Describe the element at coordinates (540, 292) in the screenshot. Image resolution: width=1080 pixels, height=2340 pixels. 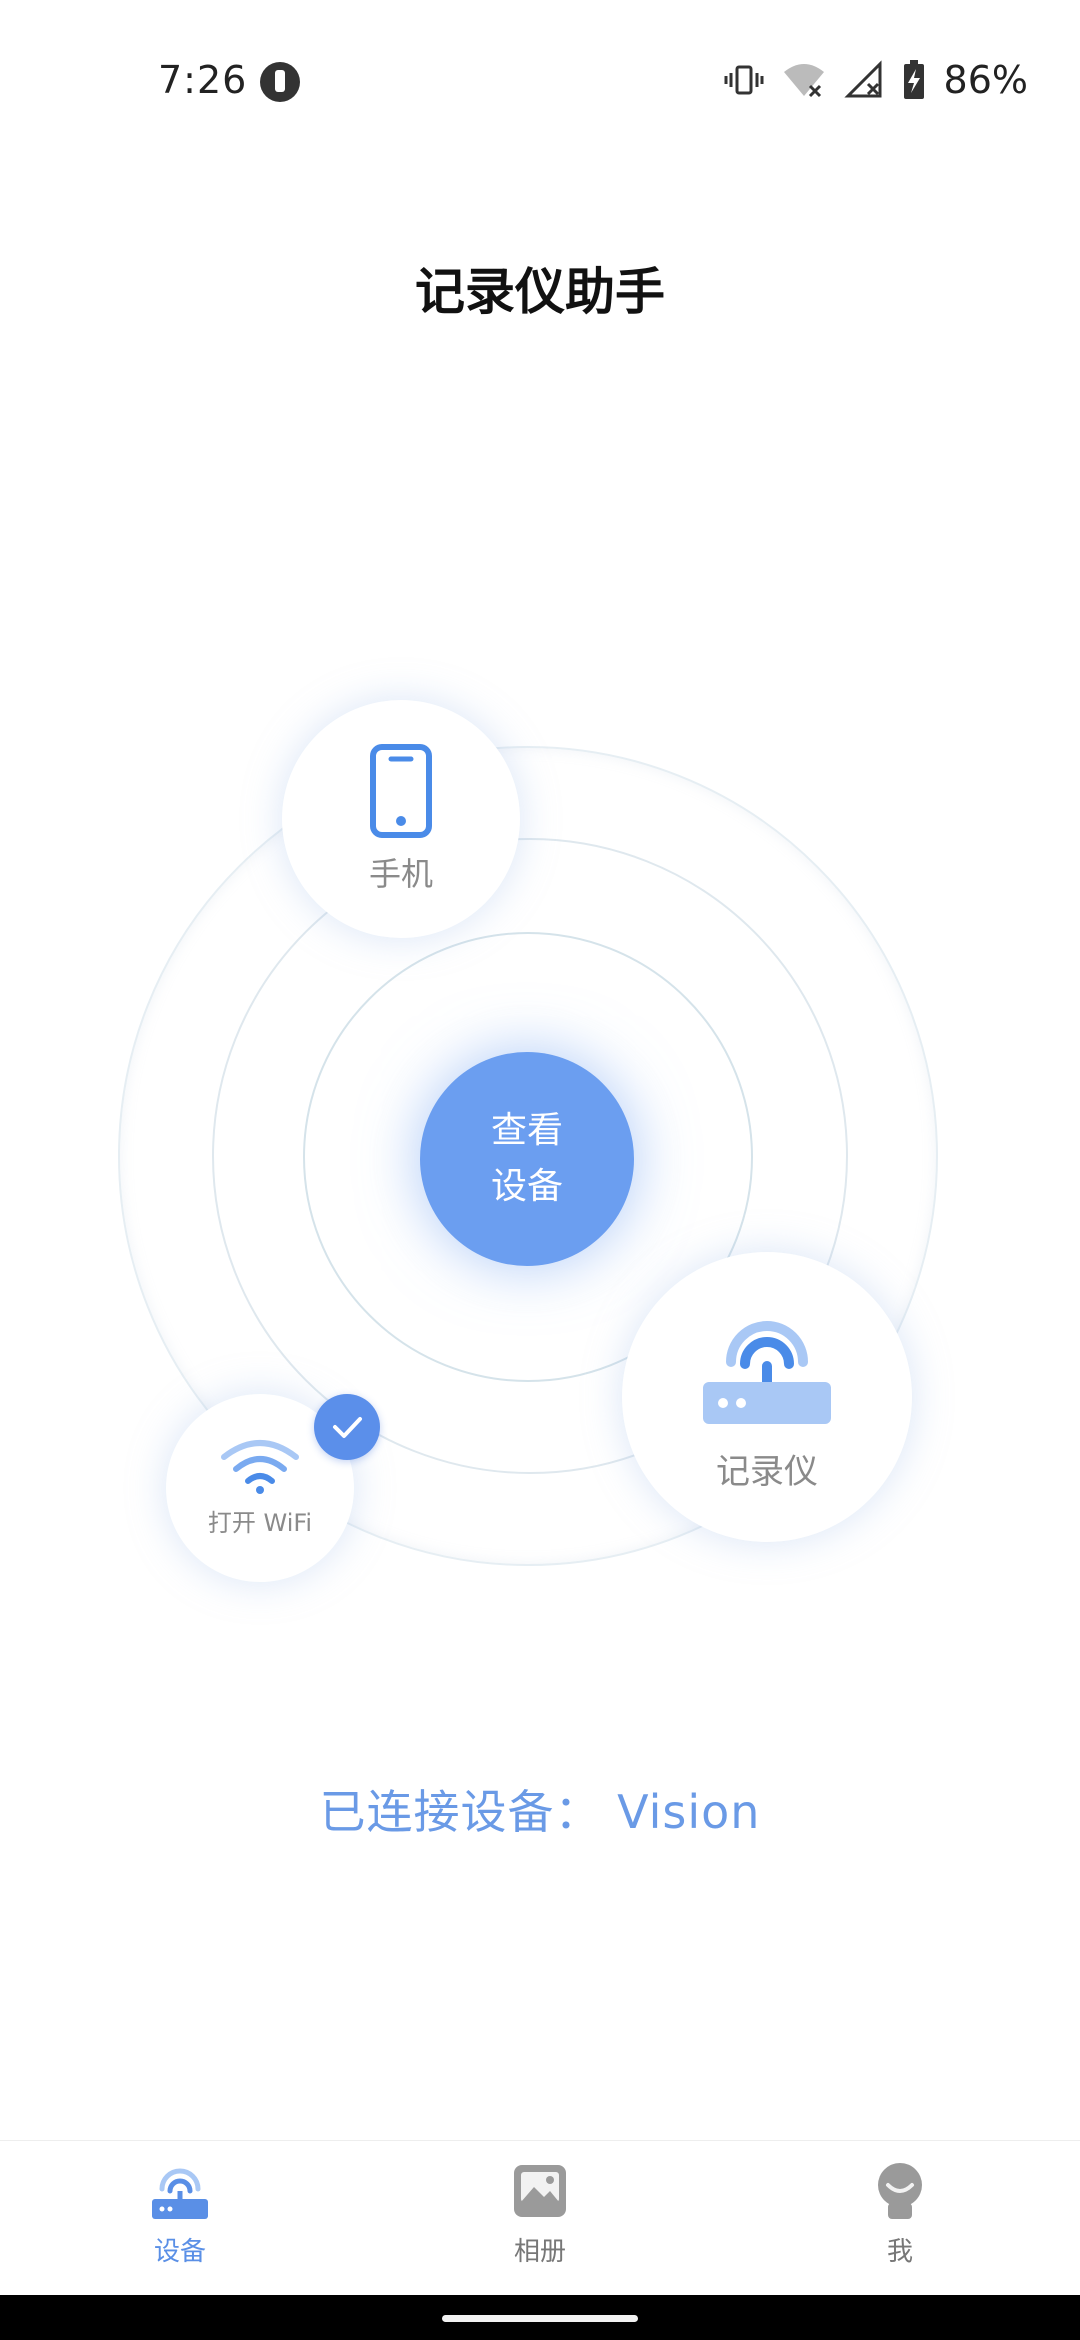
I see `page-title: 记录仪助手` at that location.